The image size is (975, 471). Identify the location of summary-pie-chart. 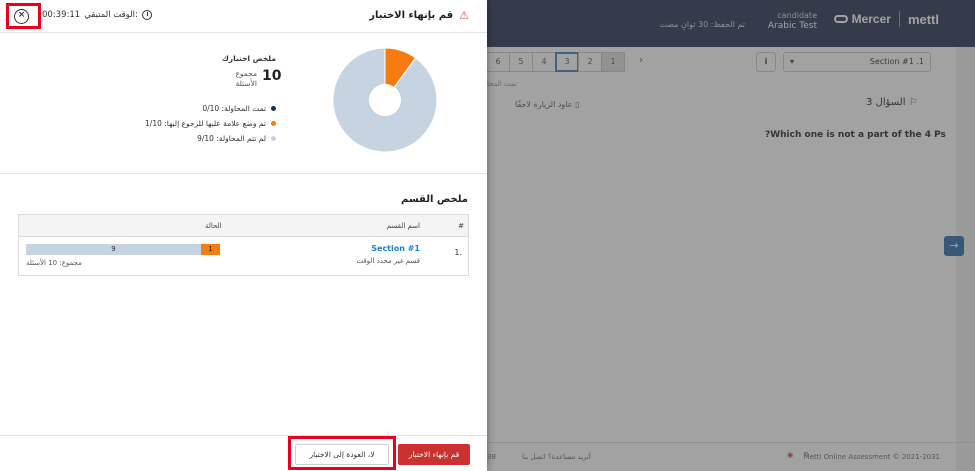
(385, 100).